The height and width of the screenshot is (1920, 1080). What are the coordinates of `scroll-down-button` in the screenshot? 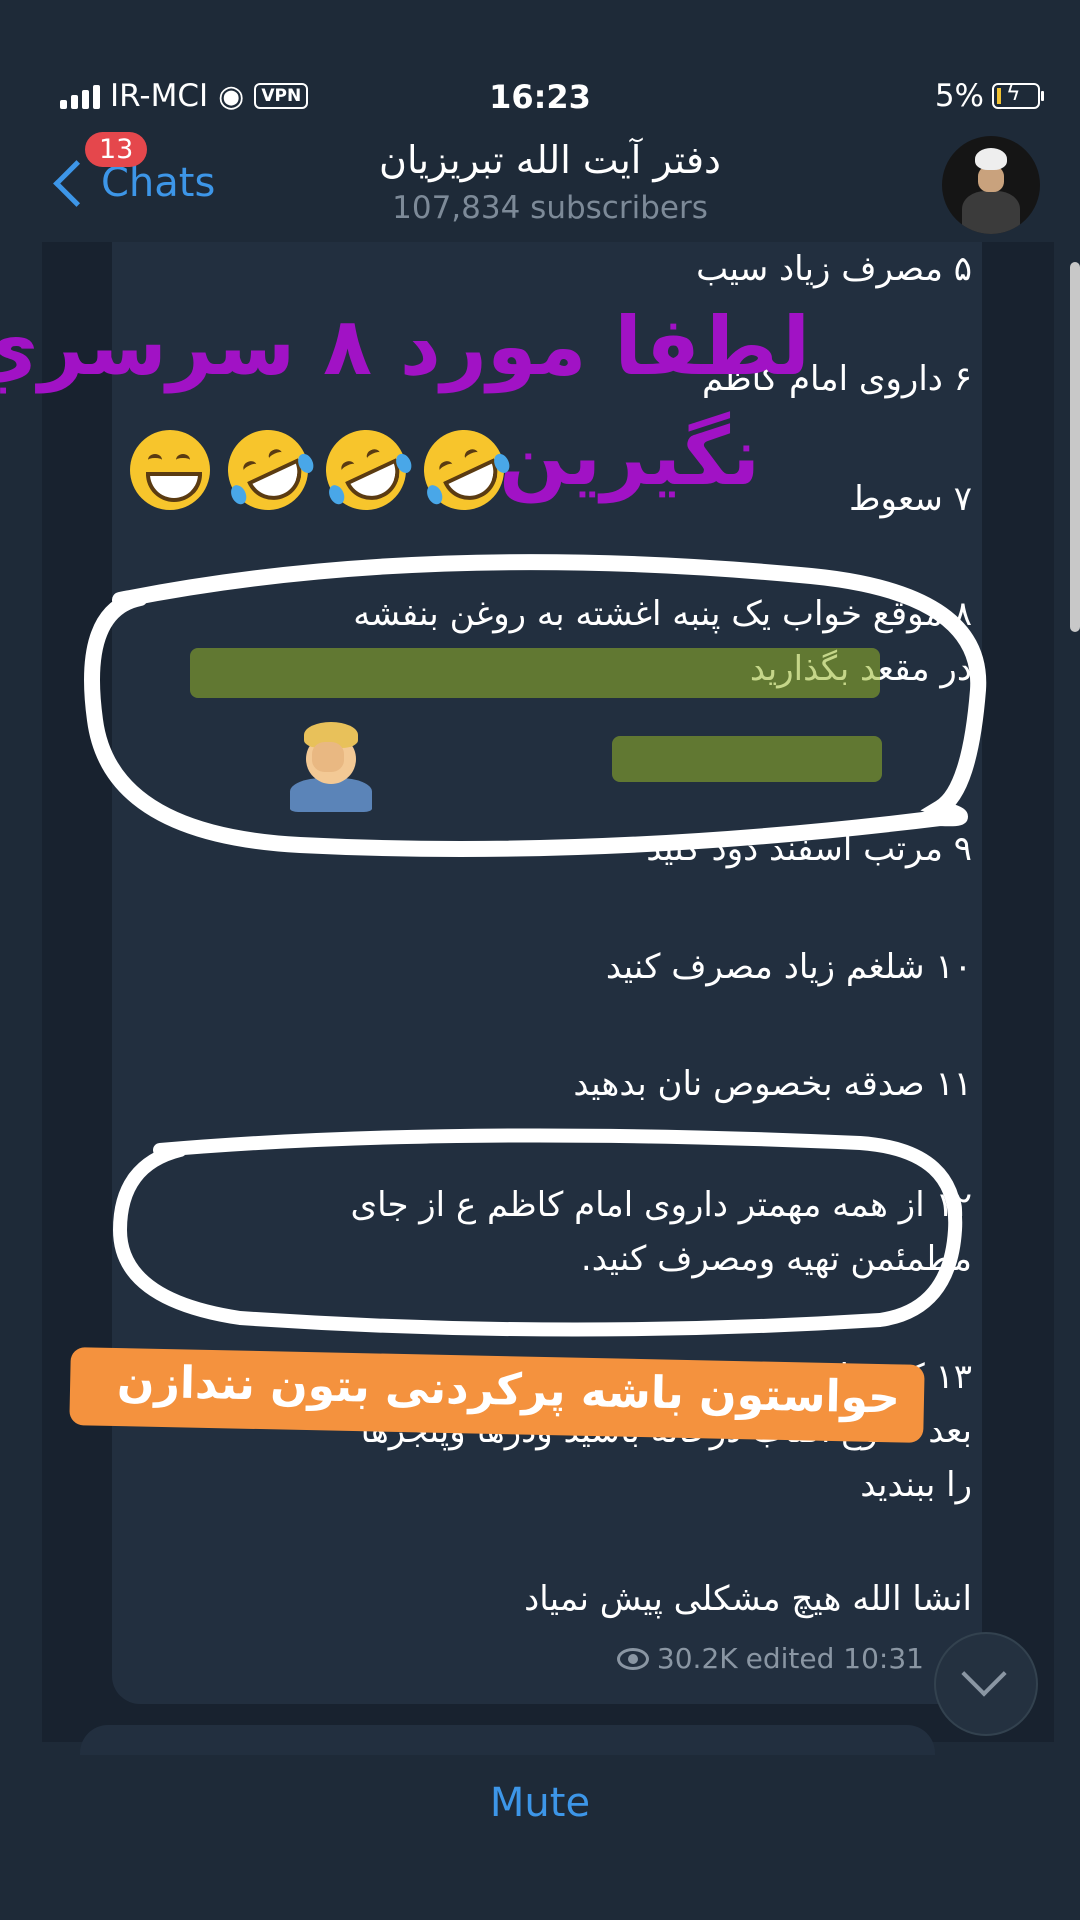 It's located at (986, 1684).